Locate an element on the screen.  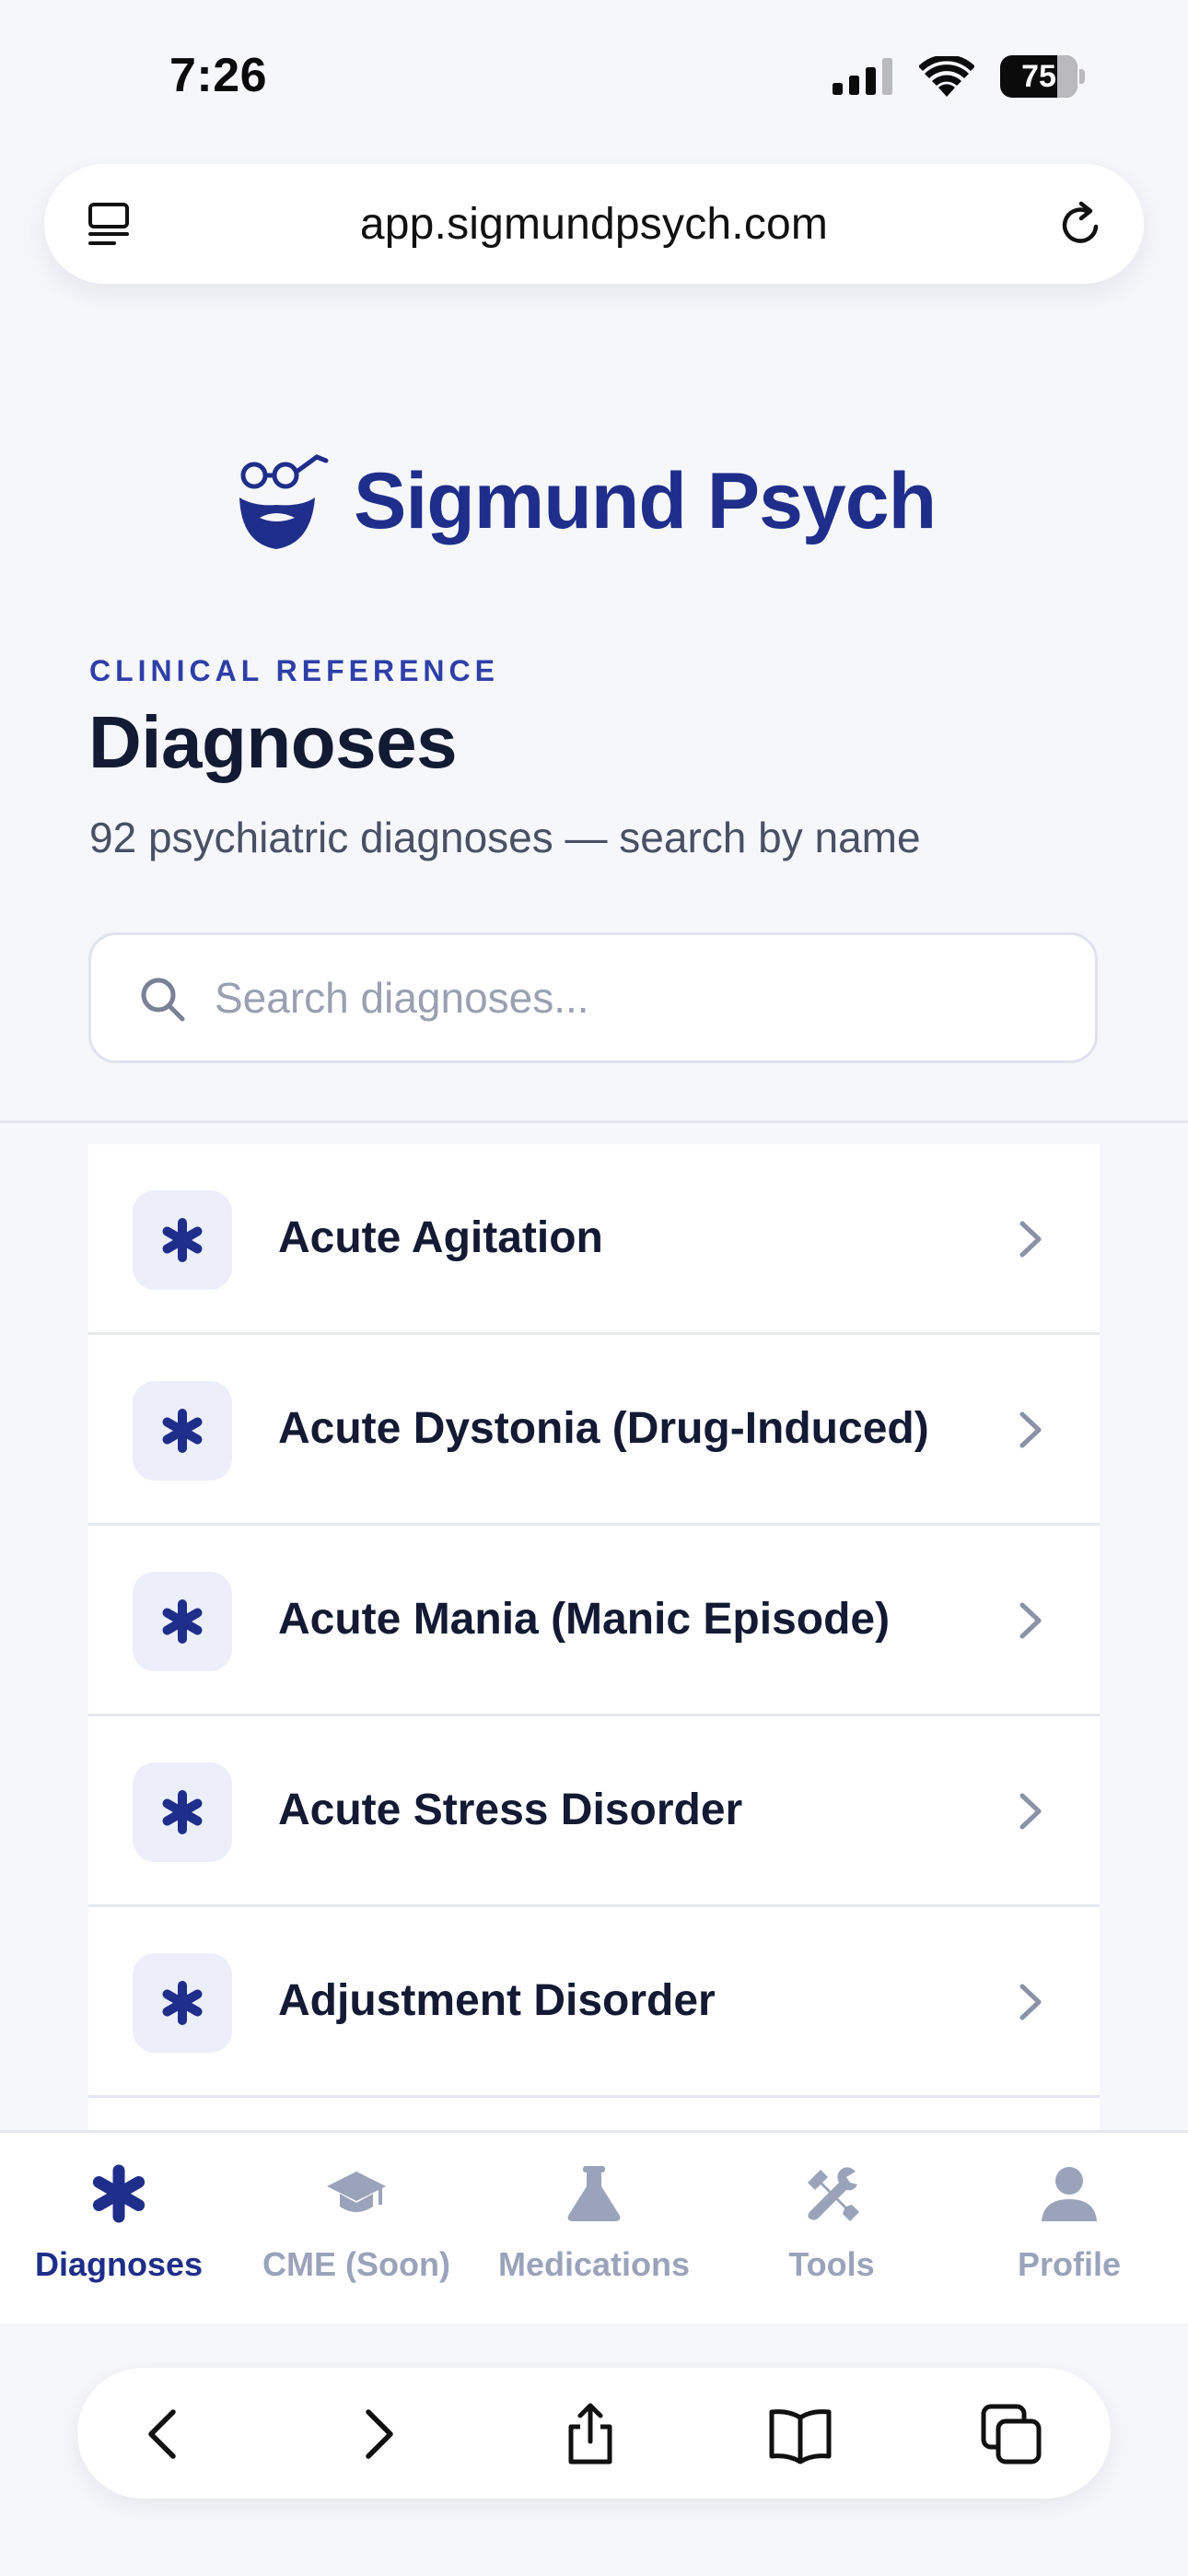
status-bar: 7:26 75 is located at coordinates (594, 78).